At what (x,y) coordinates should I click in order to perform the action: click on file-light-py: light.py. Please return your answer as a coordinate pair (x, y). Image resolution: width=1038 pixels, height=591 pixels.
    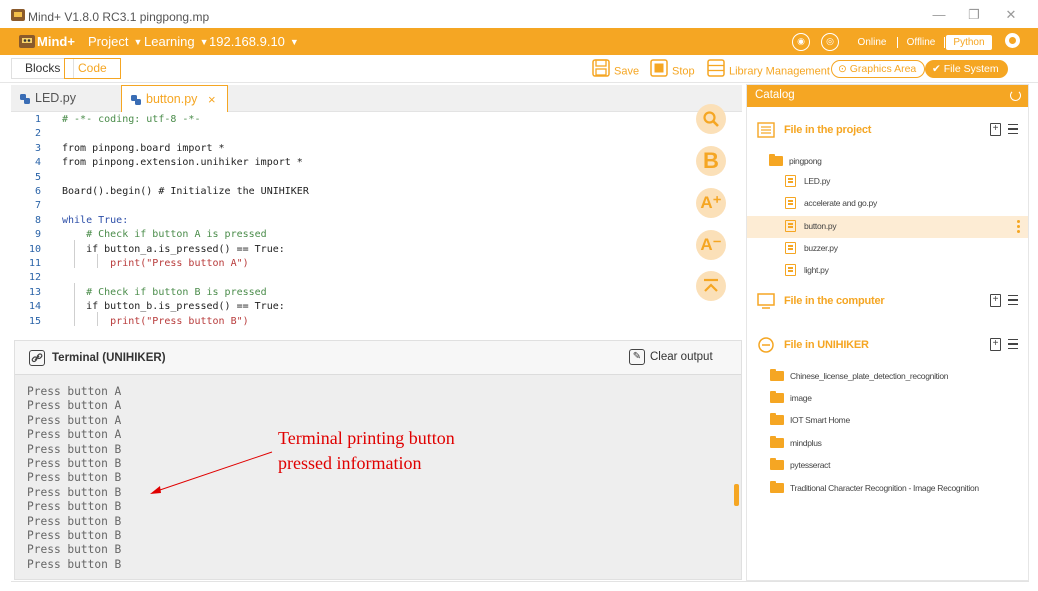
    Looking at the image, I should click on (887, 271).